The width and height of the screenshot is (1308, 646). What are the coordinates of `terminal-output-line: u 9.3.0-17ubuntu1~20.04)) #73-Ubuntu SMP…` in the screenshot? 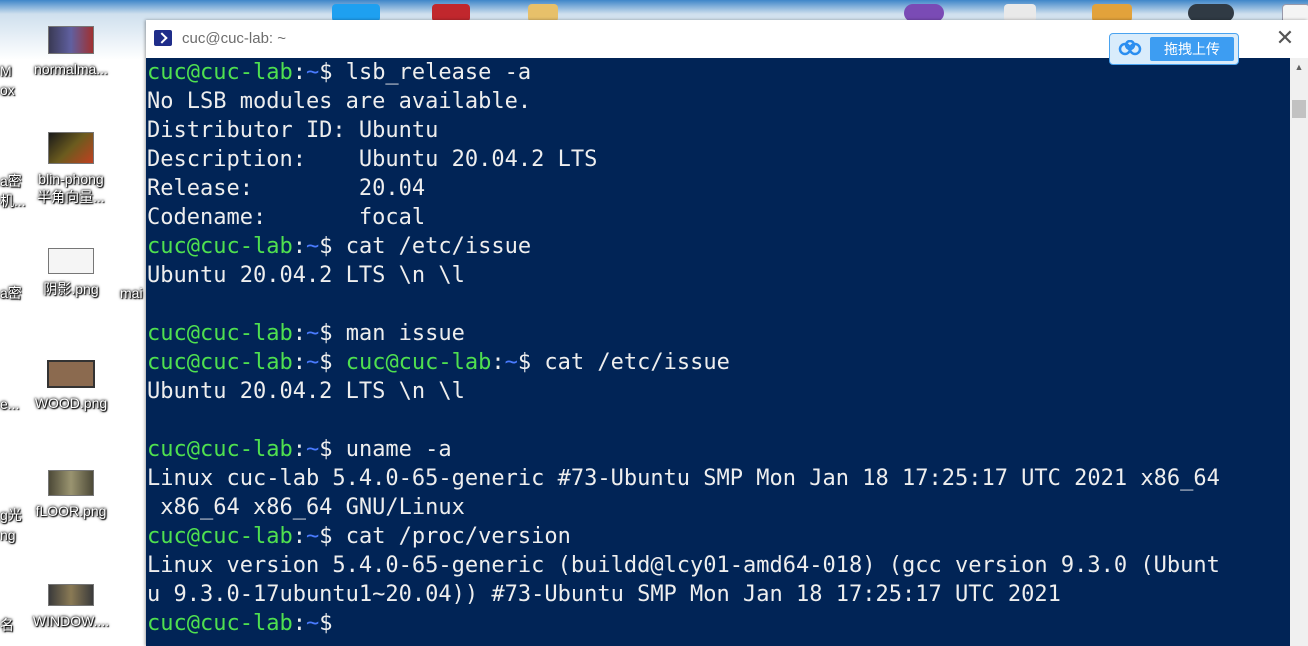 It's located at (683, 594).